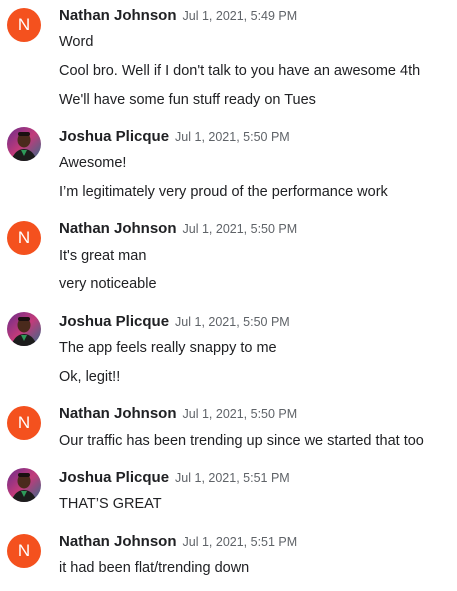 Image resolution: width=457 pixels, height=591 pixels. What do you see at coordinates (174, 478) in the screenshot?
I see `message-header: Joshua Plicque Jul 1, 2021, 5:51 PM` at bounding box center [174, 478].